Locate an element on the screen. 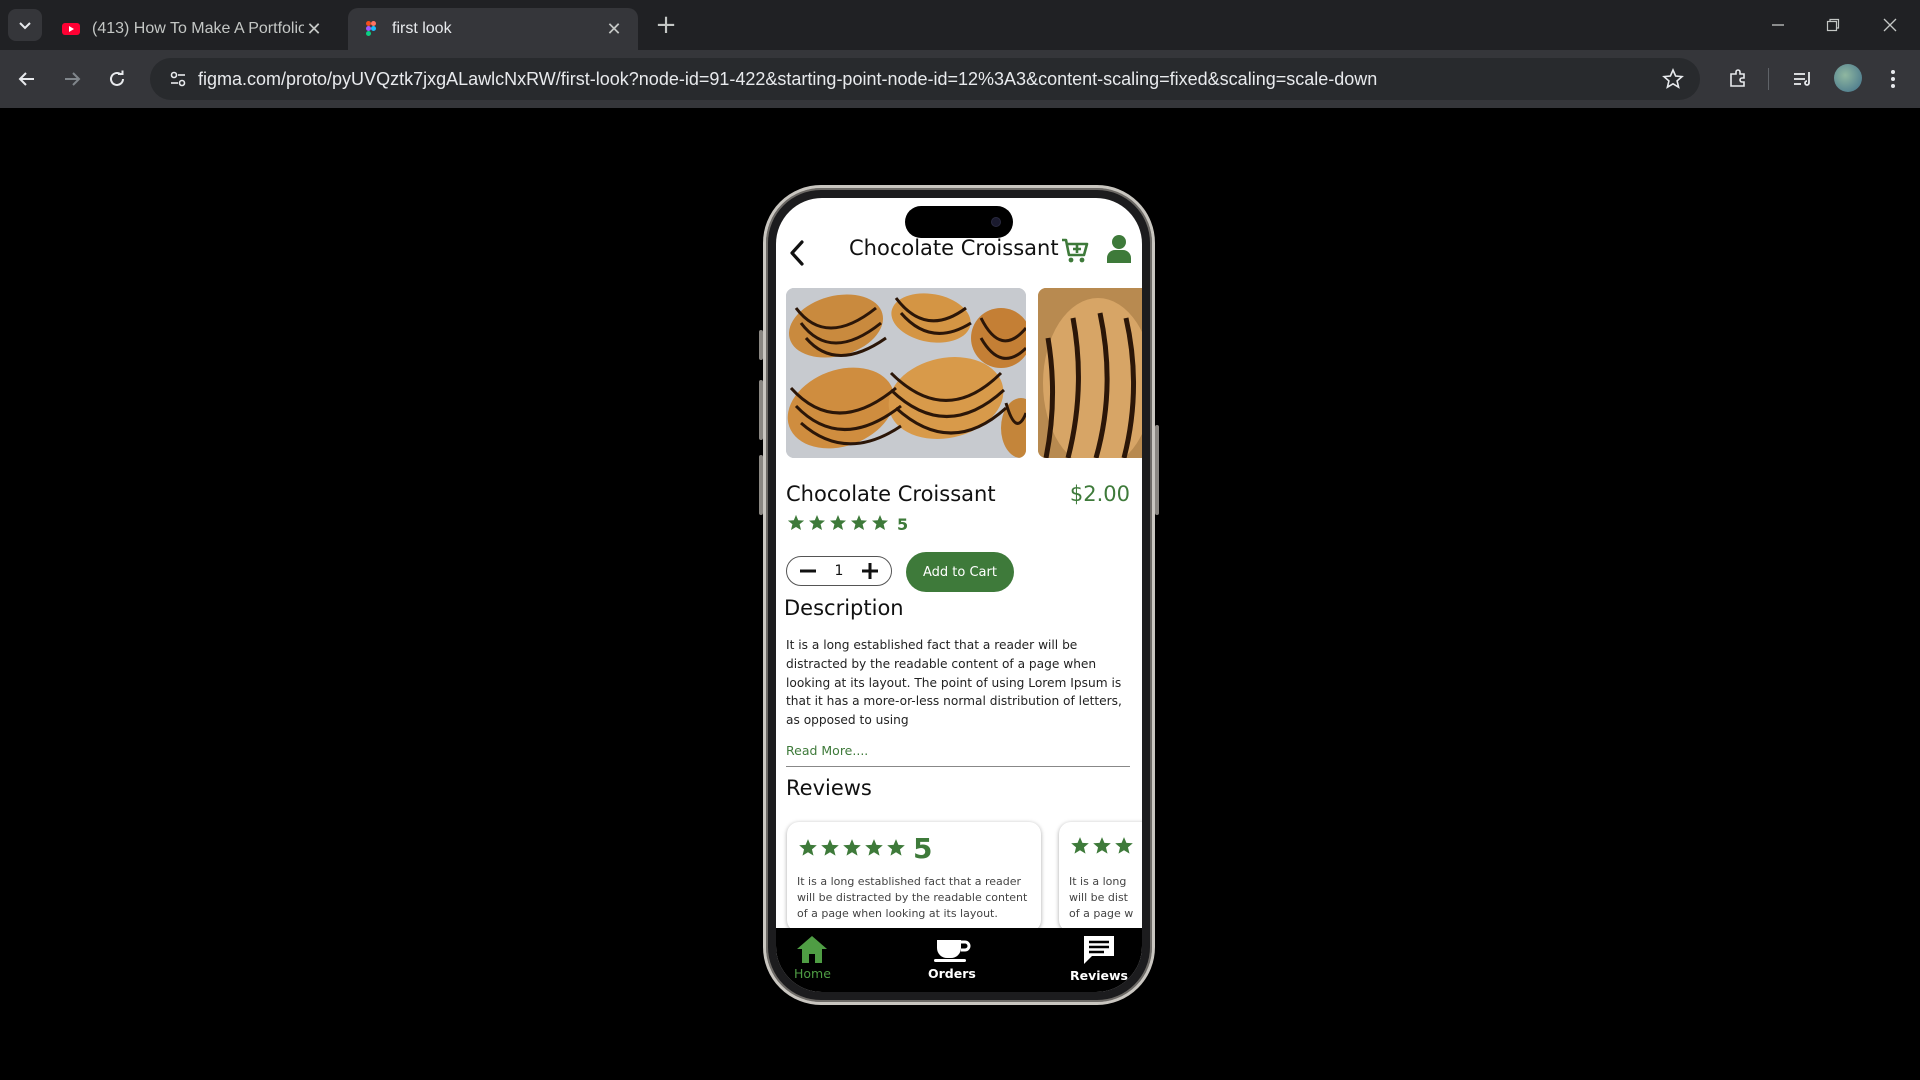 The width and height of the screenshot is (1920, 1080). site-info-button is located at coordinates (178, 79).